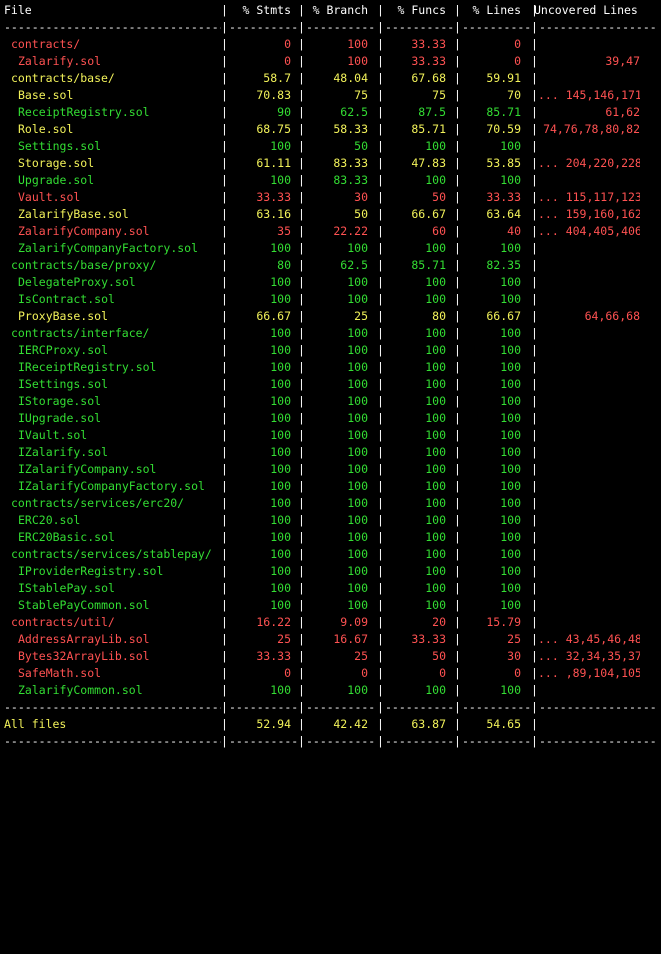 This screenshot has height=954, width=661. What do you see at coordinates (108, 248) in the screenshot?
I see `file-name: ZalarifyCompanyFactory.sol` at bounding box center [108, 248].